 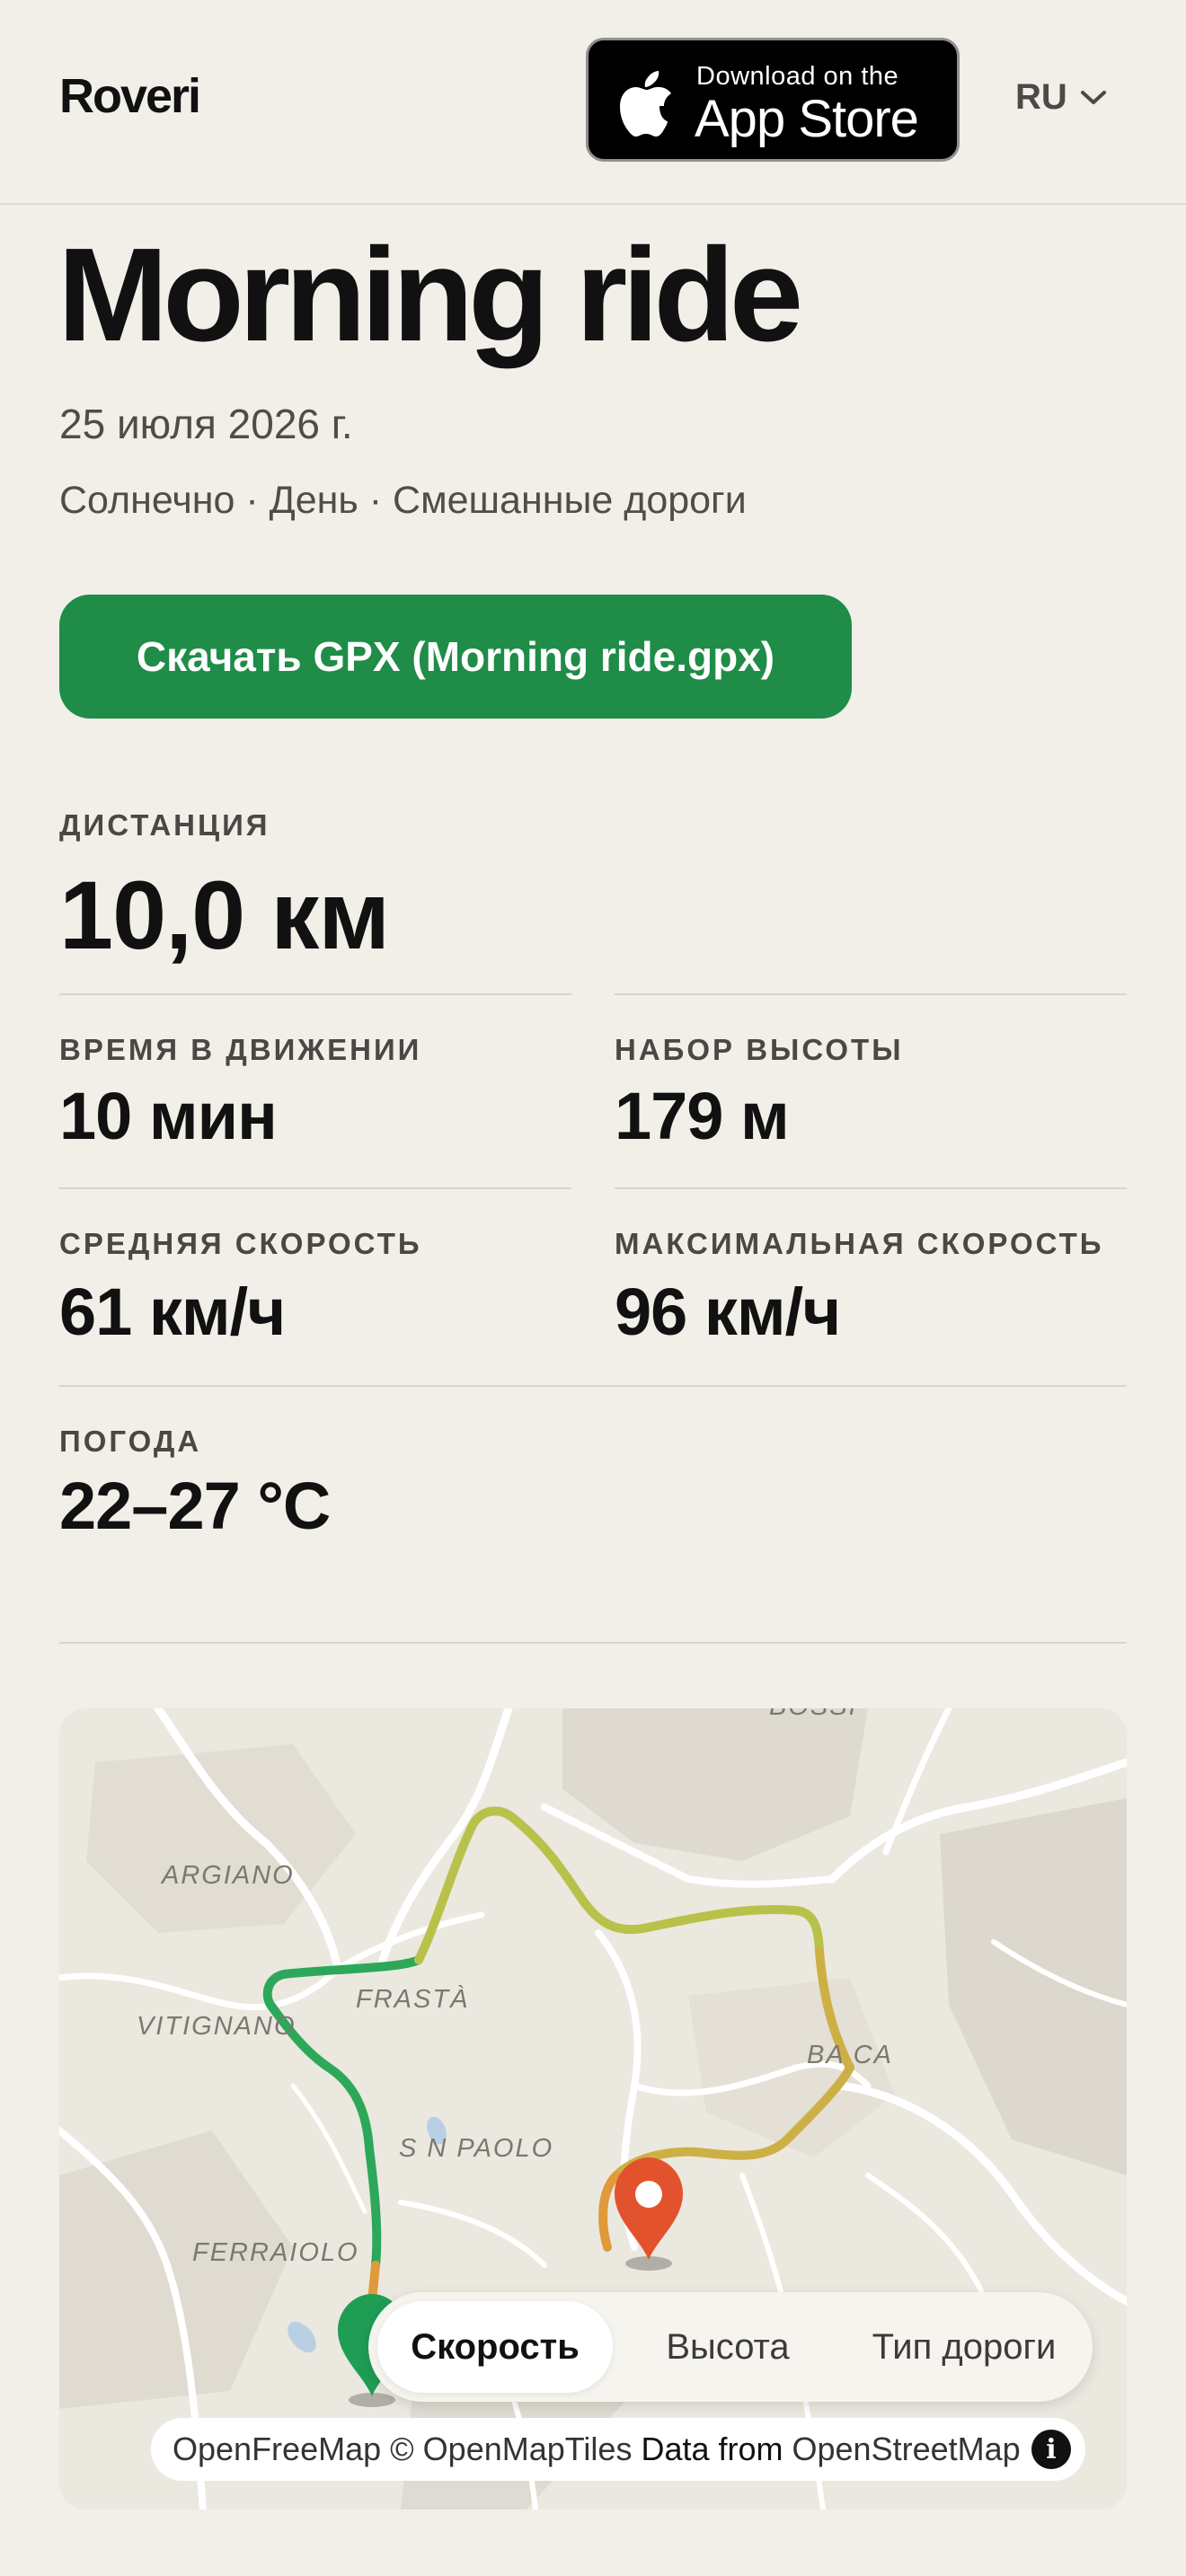 What do you see at coordinates (712, 2448) in the screenshot?
I see `data-from-text: Data from` at bounding box center [712, 2448].